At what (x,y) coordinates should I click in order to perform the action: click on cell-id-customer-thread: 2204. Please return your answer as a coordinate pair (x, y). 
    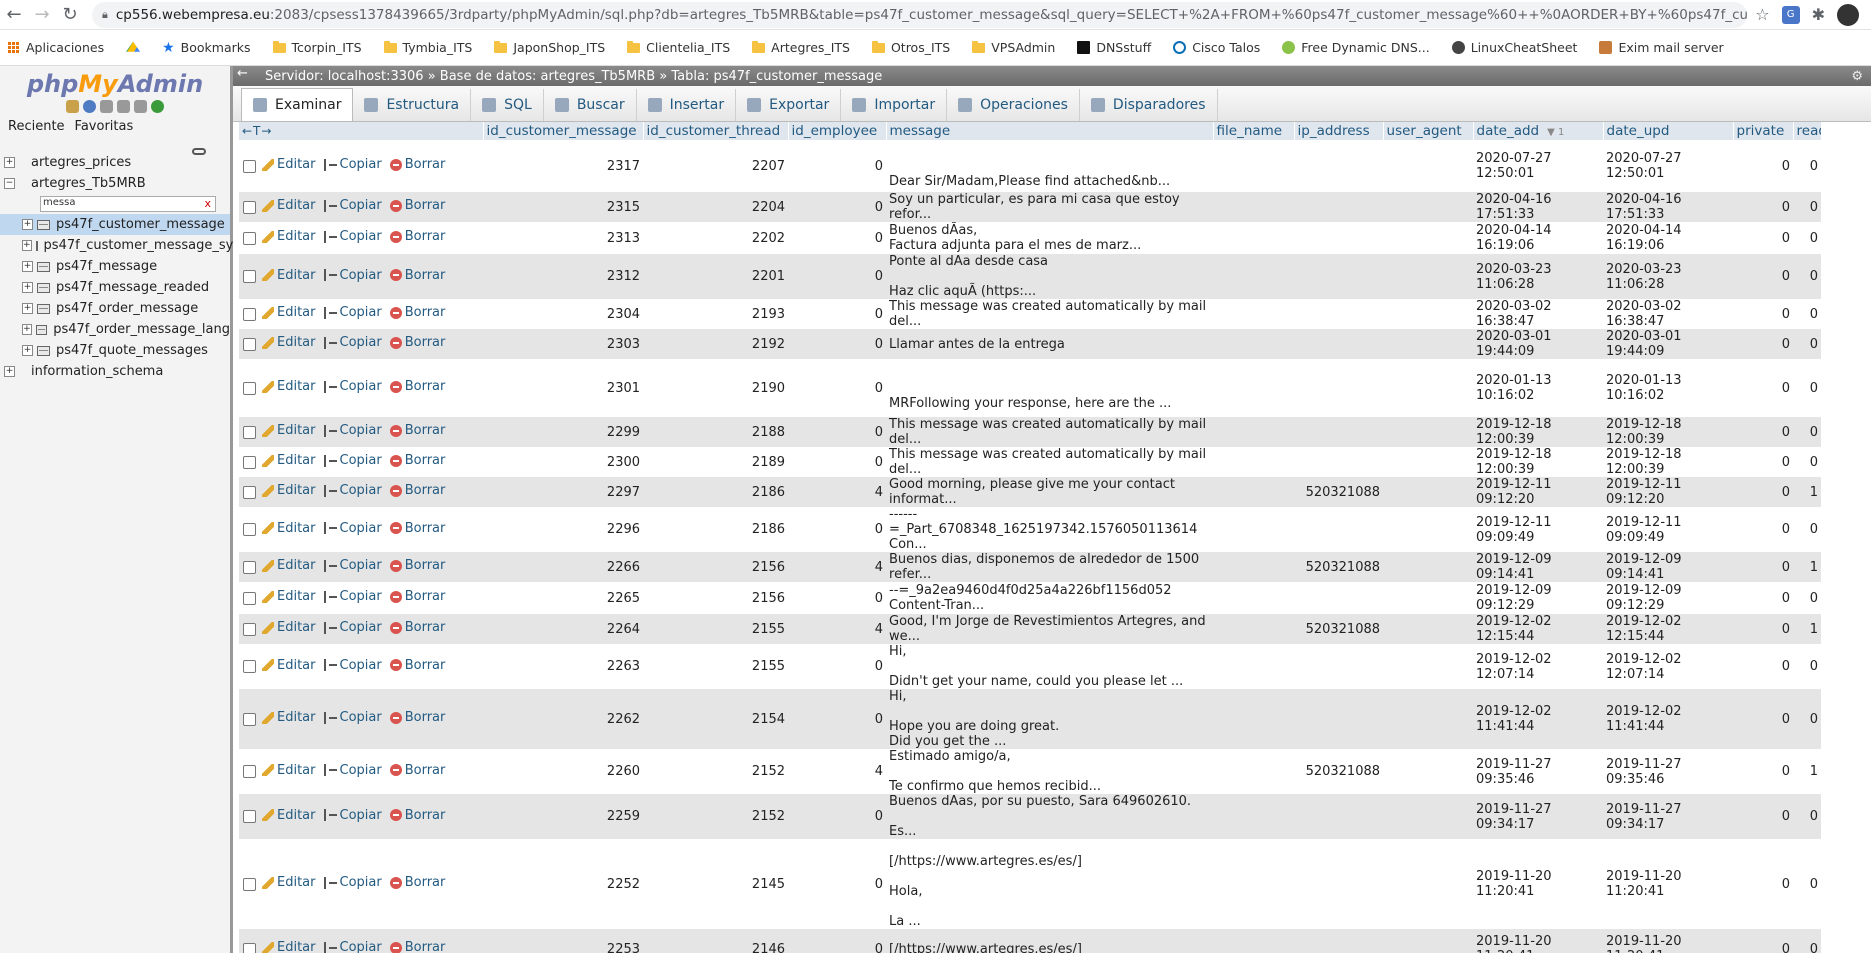
    Looking at the image, I should click on (716, 207).